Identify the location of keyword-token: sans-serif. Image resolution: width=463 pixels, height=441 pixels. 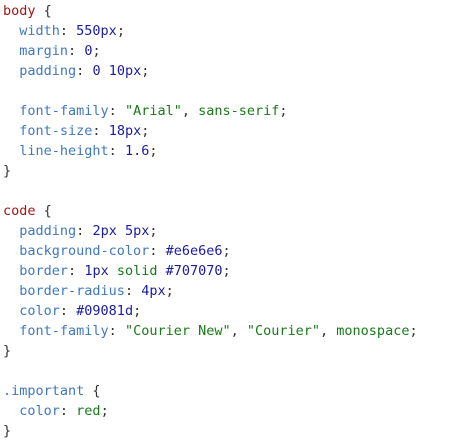
(239, 111).